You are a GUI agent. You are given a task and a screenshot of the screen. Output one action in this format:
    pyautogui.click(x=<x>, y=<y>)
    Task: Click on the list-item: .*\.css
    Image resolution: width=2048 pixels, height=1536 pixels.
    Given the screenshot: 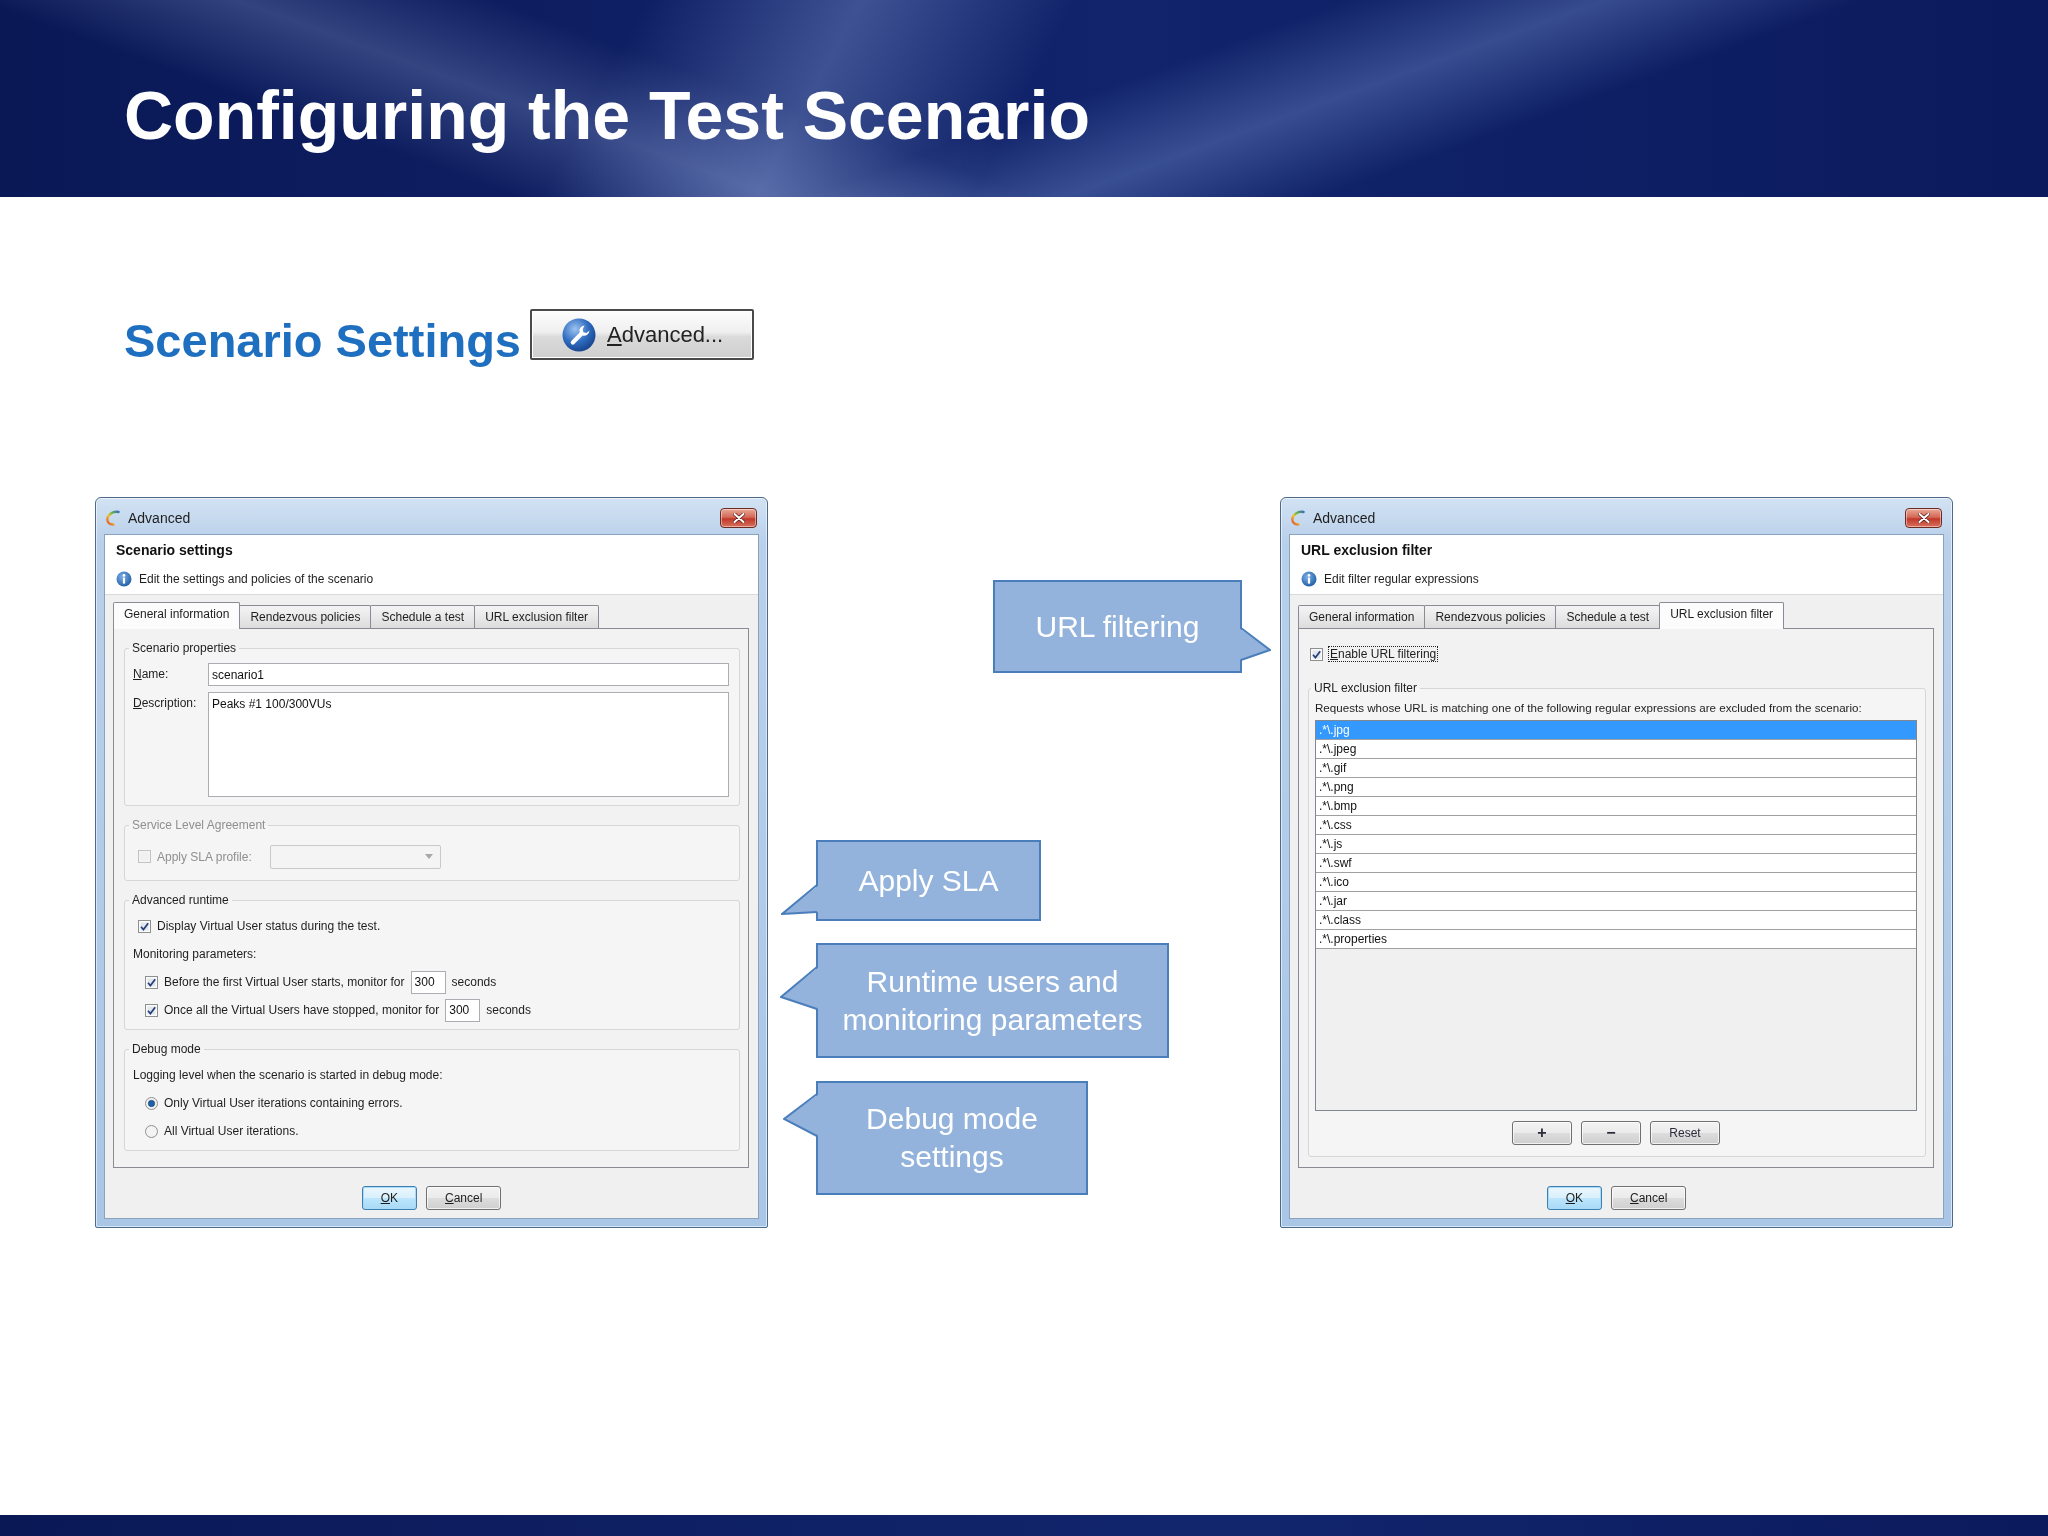 What is the action you would take?
    pyautogui.click(x=1616, y=825)
    